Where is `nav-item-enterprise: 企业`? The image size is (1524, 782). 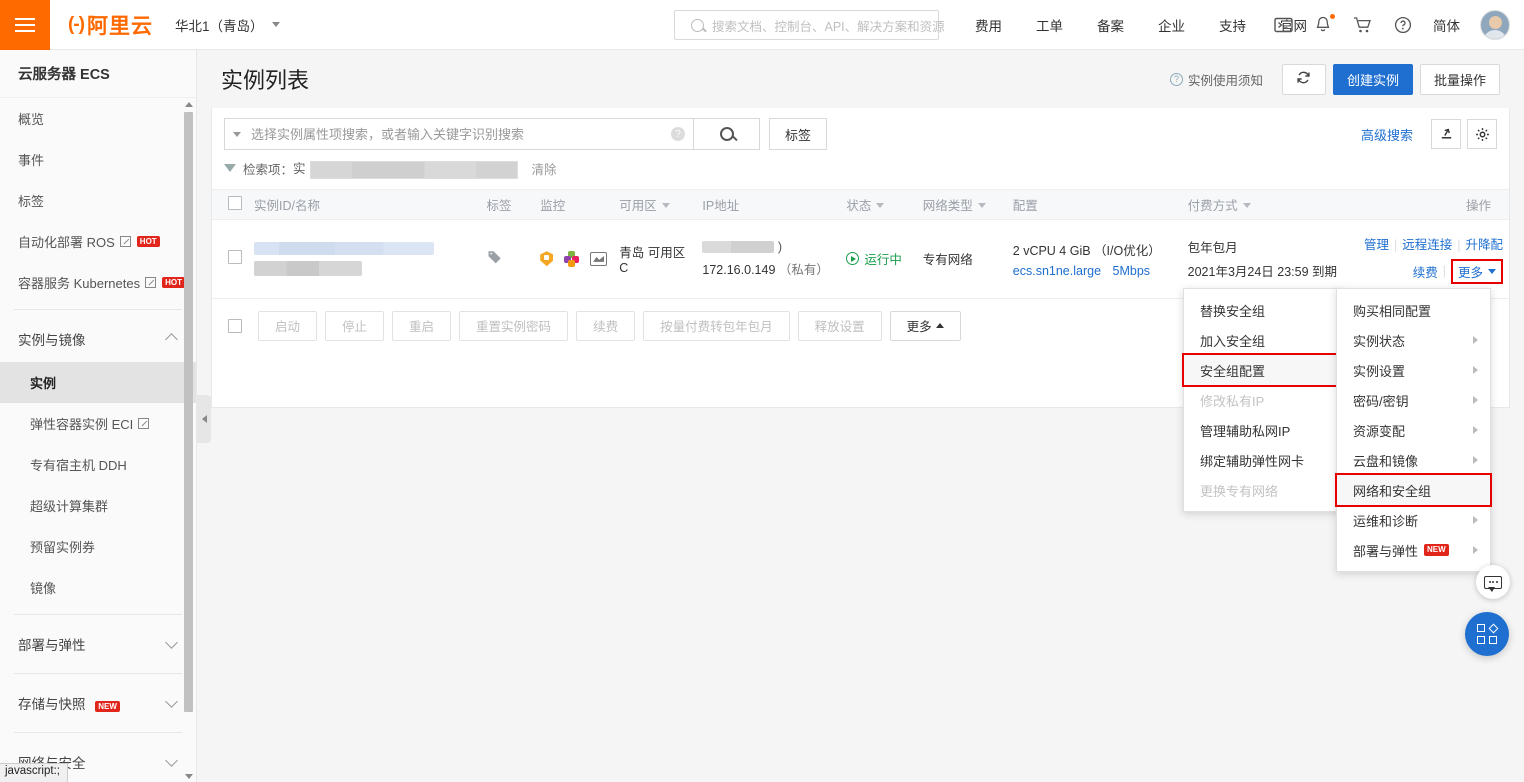 nav-item-enterprise: 企业 is located at coordinates (1171, 25).